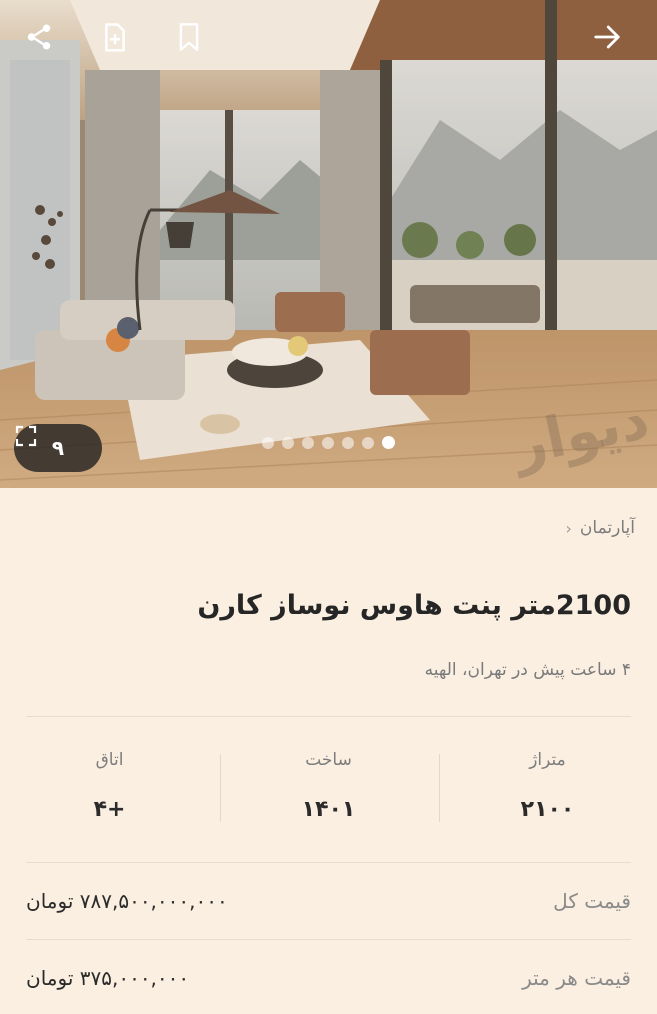 The image size is (657, 1014). Describe the element at coordinates (414, 605) in the screenshot. I see `listing-title: 2100متر پنت هاوس نوساز کارن` at that location.